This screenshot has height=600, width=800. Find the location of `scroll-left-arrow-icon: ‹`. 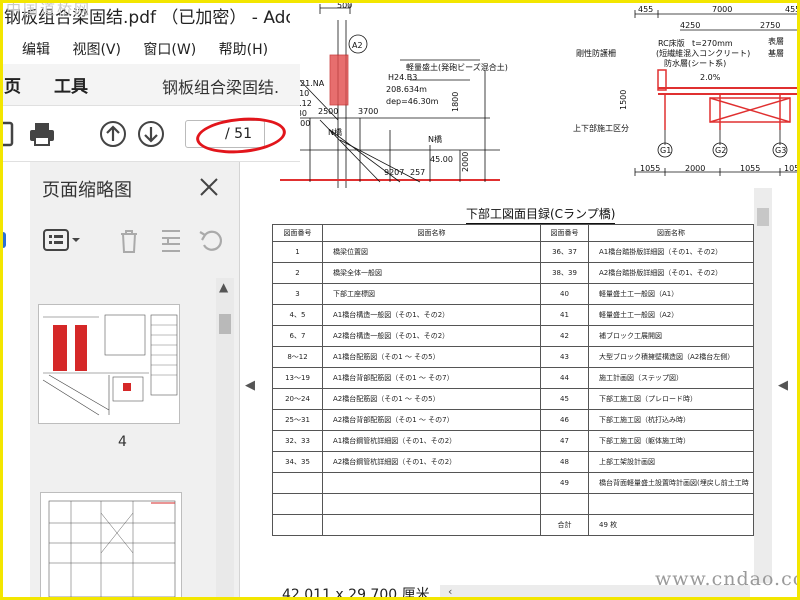

scroll-left-arrow-icon: ‹ is located at coordinates (450, 591).